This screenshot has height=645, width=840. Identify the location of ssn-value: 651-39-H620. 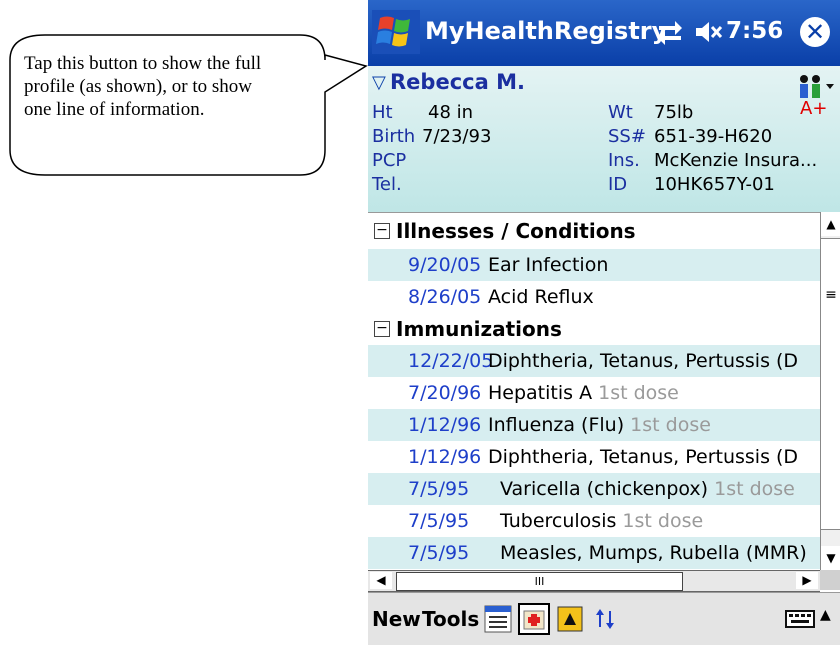
(713, 136).